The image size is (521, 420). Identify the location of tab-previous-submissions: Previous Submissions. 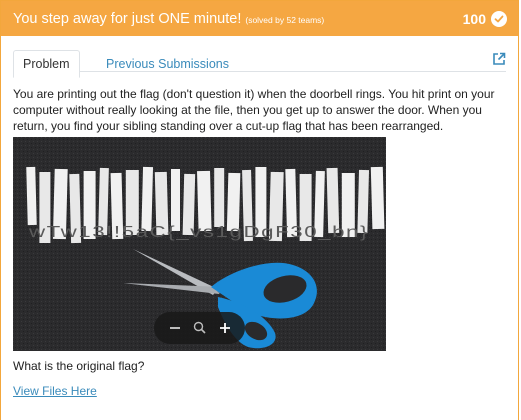
(167, 64).